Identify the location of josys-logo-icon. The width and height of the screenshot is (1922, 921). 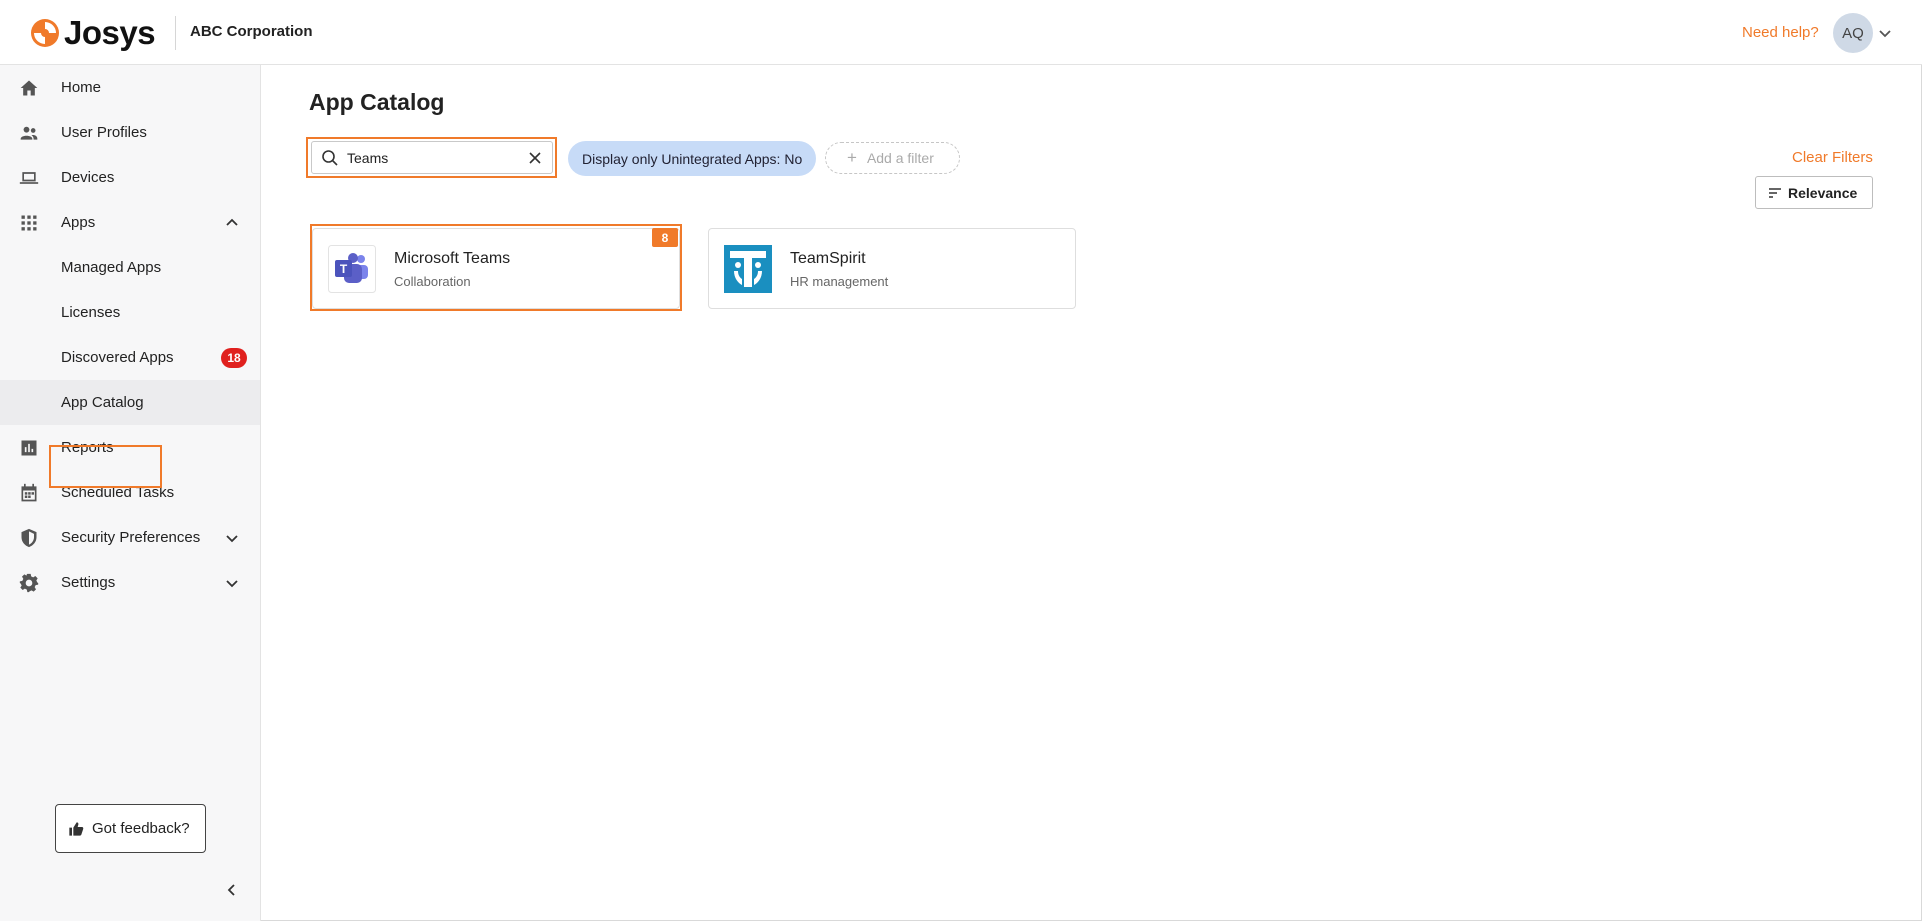
(45, 33).